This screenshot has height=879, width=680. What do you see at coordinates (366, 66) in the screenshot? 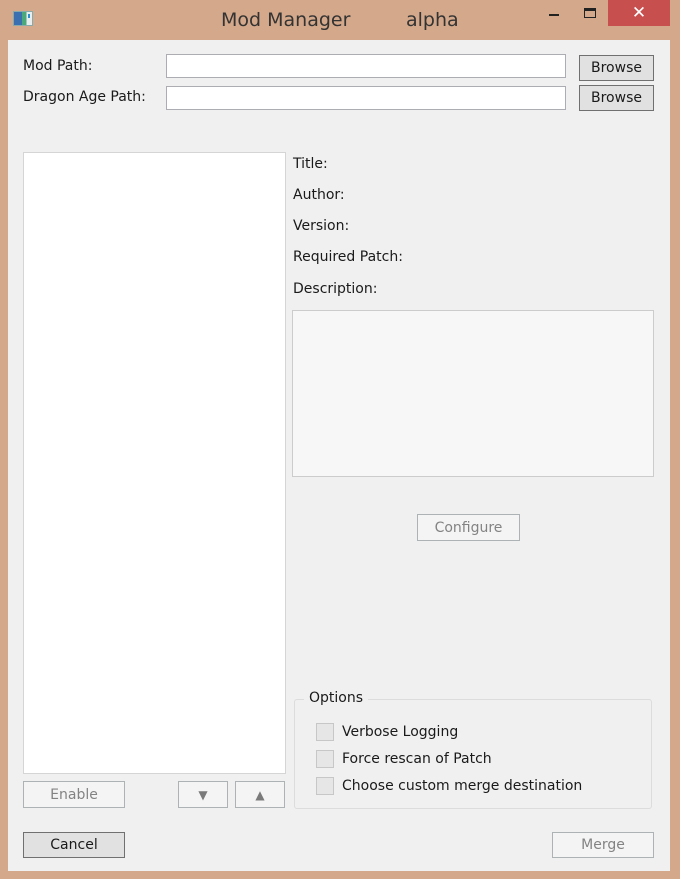
I see `mod-path-input` at bounding box center [366, 66].